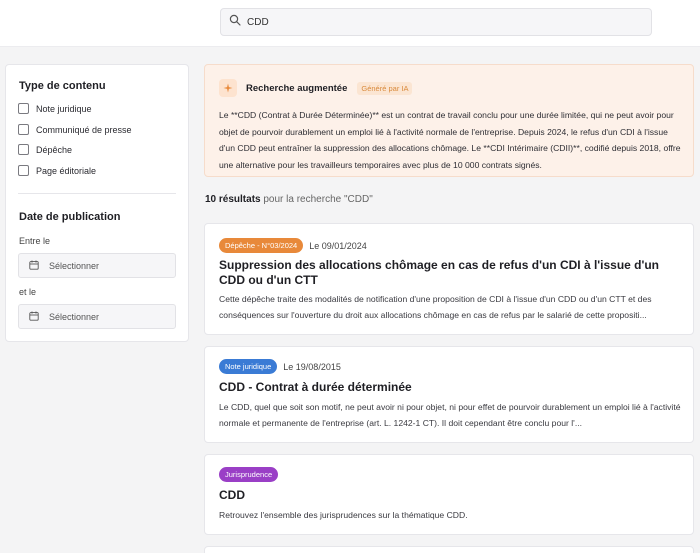 The image size is (700, 553). I want to click on result-title: CDD - Contrat à durée déterminée, so click(450, 387).